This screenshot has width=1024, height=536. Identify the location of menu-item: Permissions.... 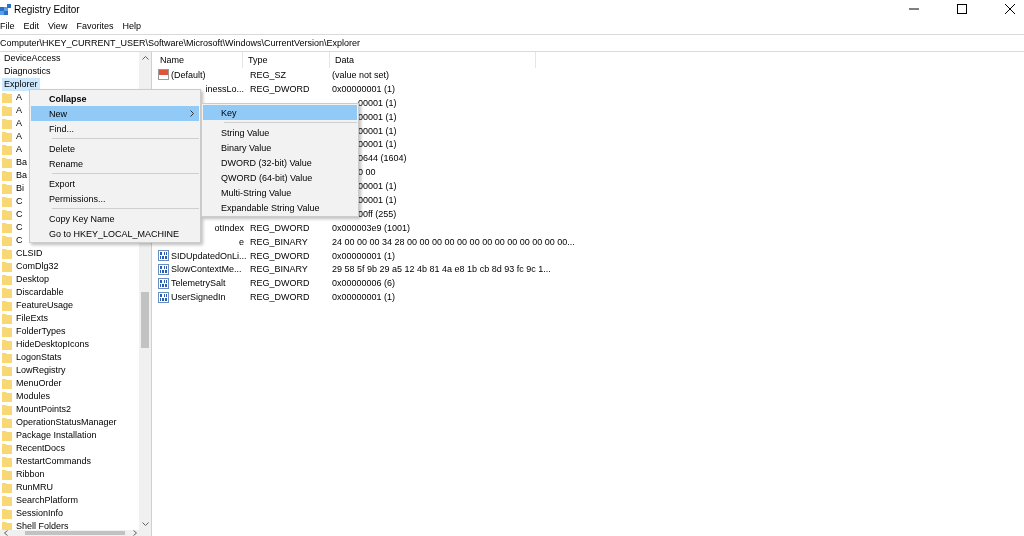
(115, 198).